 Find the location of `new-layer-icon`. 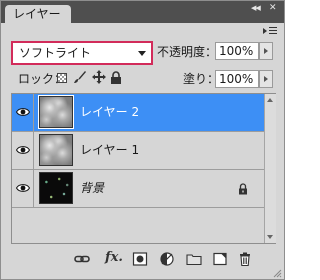

new-layer-icon is located at coordinates (220, 259).